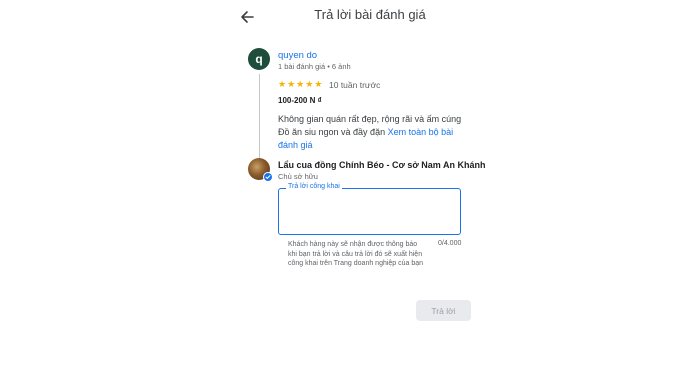  What do you see at coordinates (421, 132) in the screenshot?
I see `see-more-link: Xem toàn bộ bài` at bounding box center [421, 132].